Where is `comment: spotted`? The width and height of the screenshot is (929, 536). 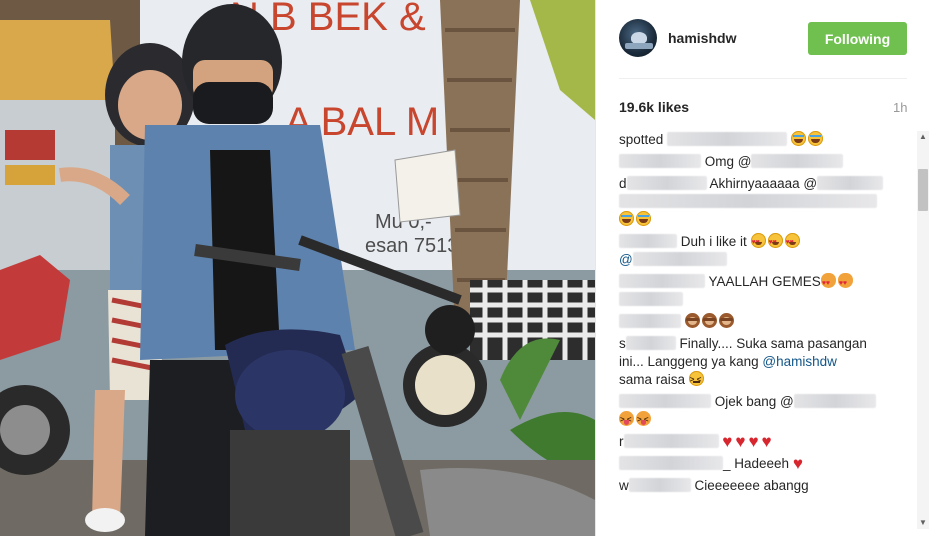 comment: spotted is located at coordinates (756, 140).